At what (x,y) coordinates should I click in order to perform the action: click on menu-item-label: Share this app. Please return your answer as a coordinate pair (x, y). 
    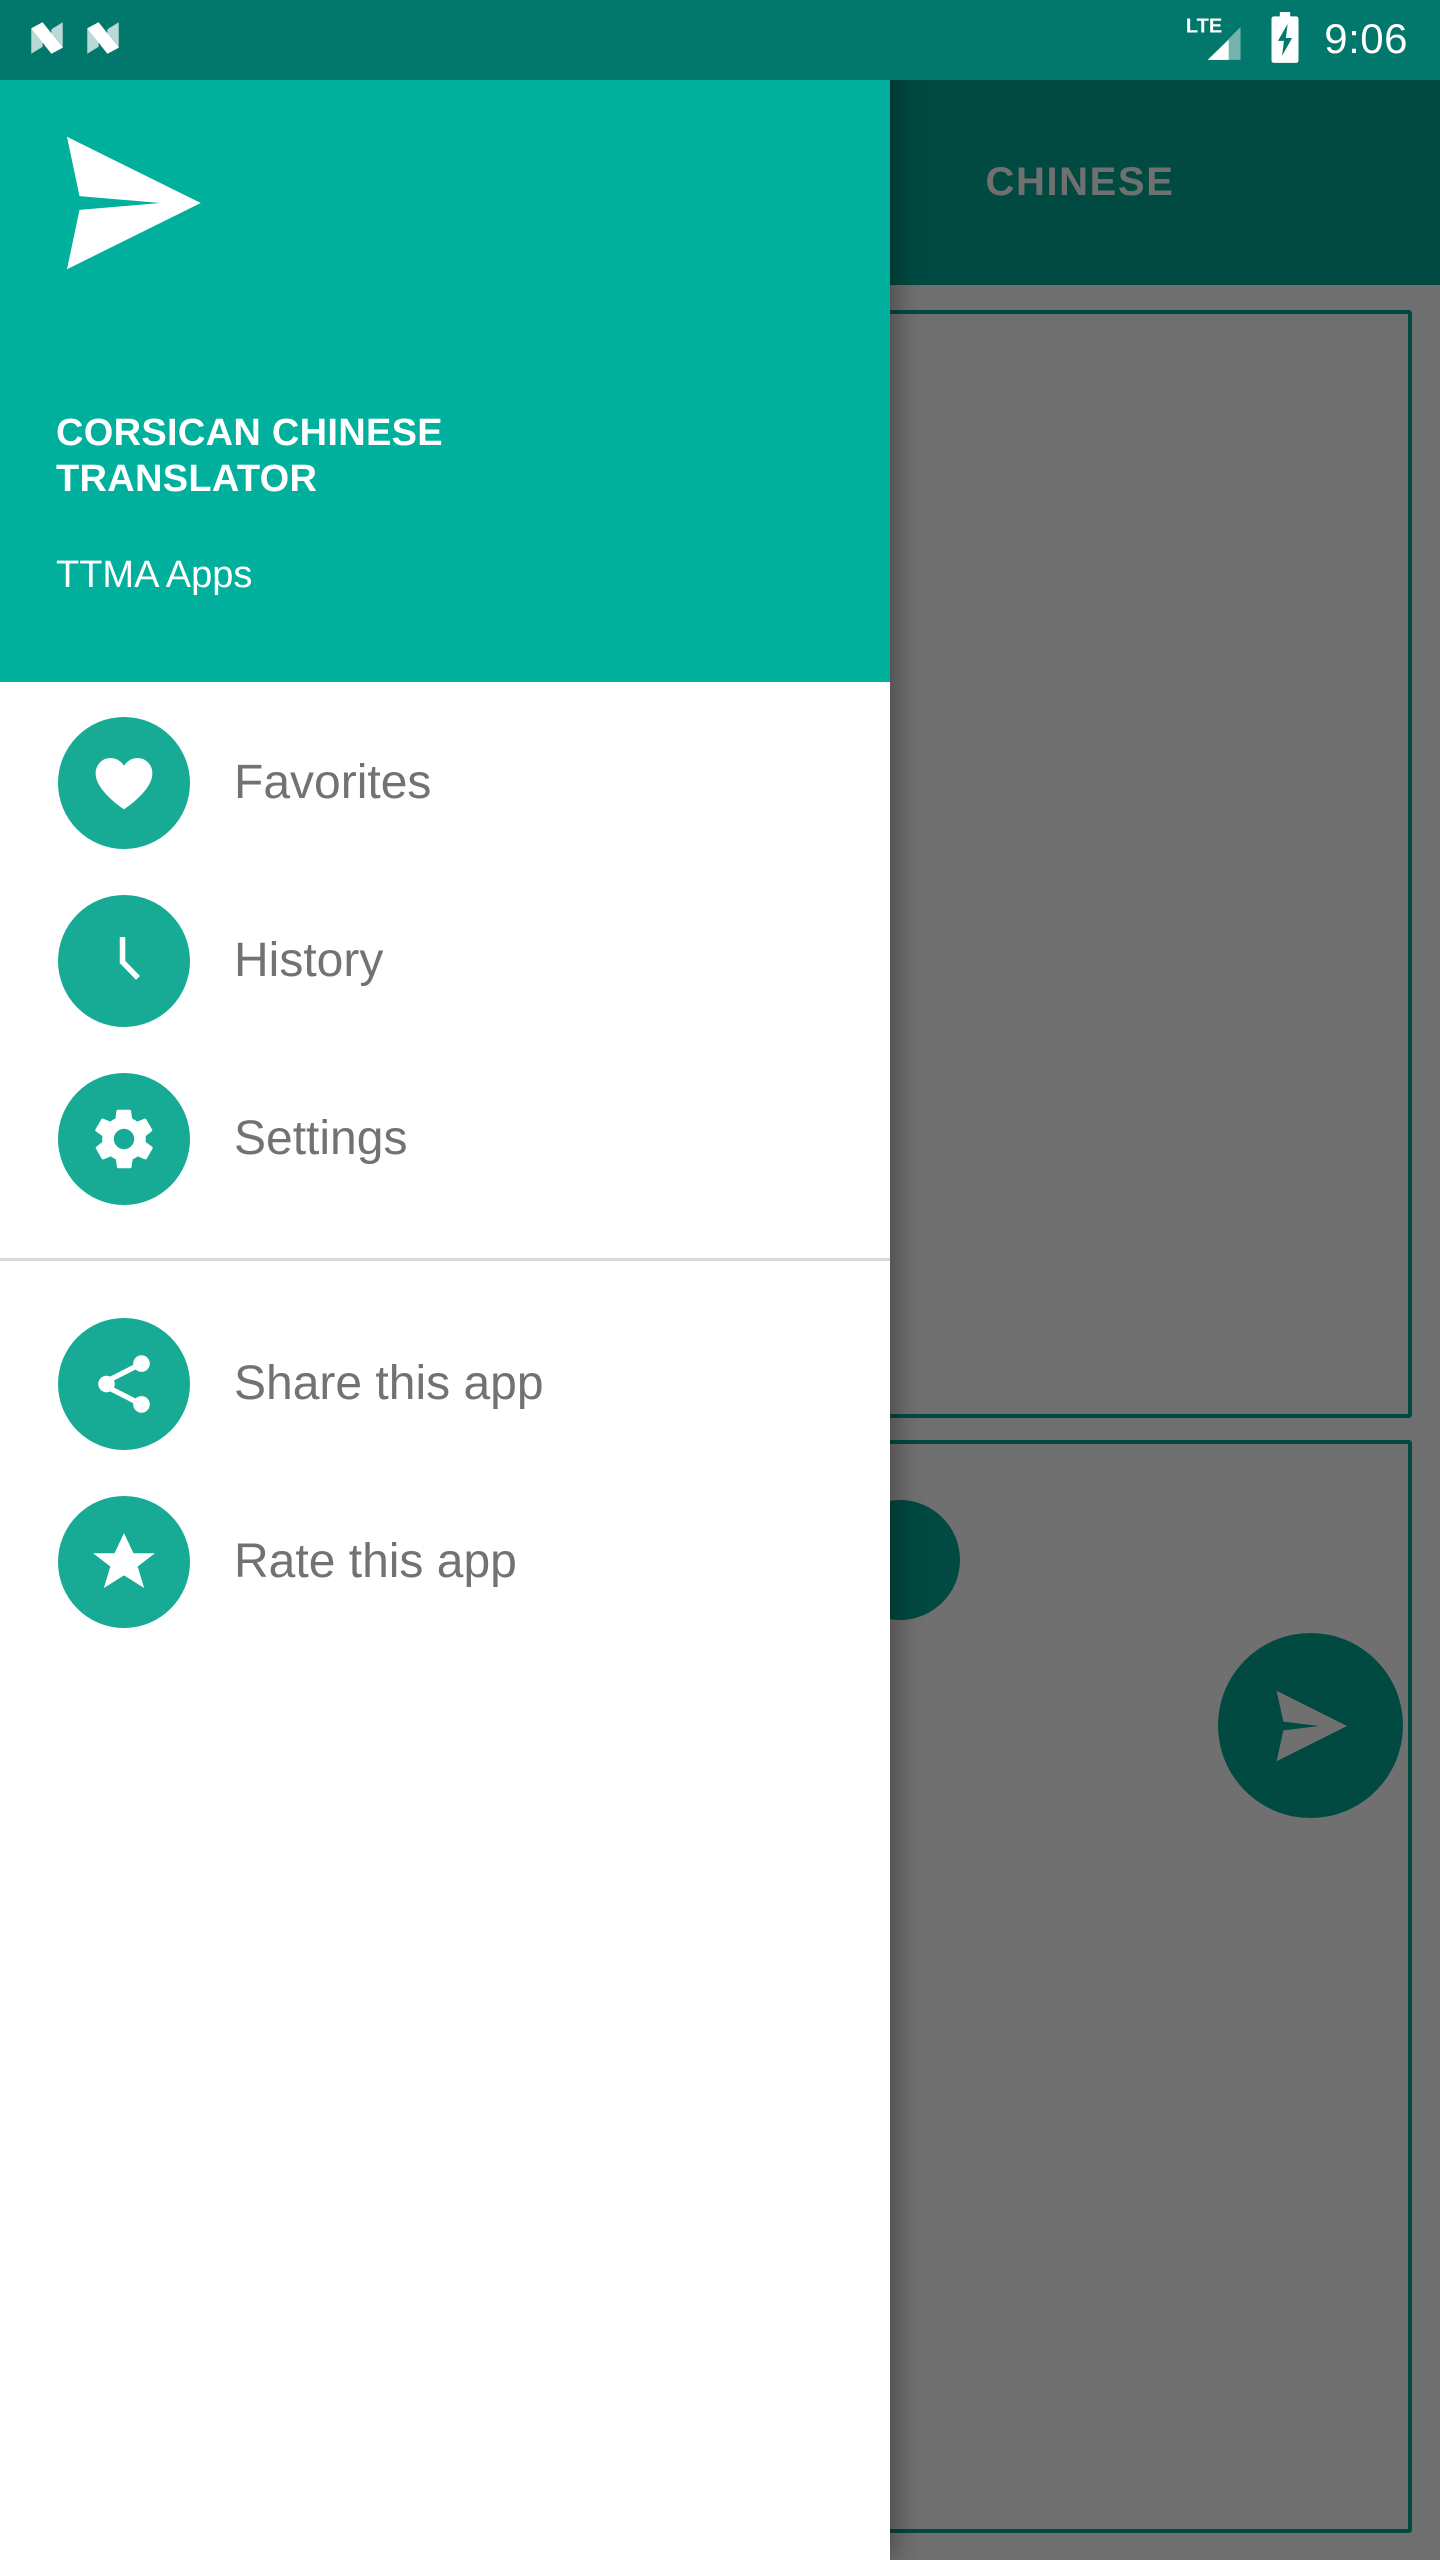
    Looking at the image, I should click on (389, 1383).